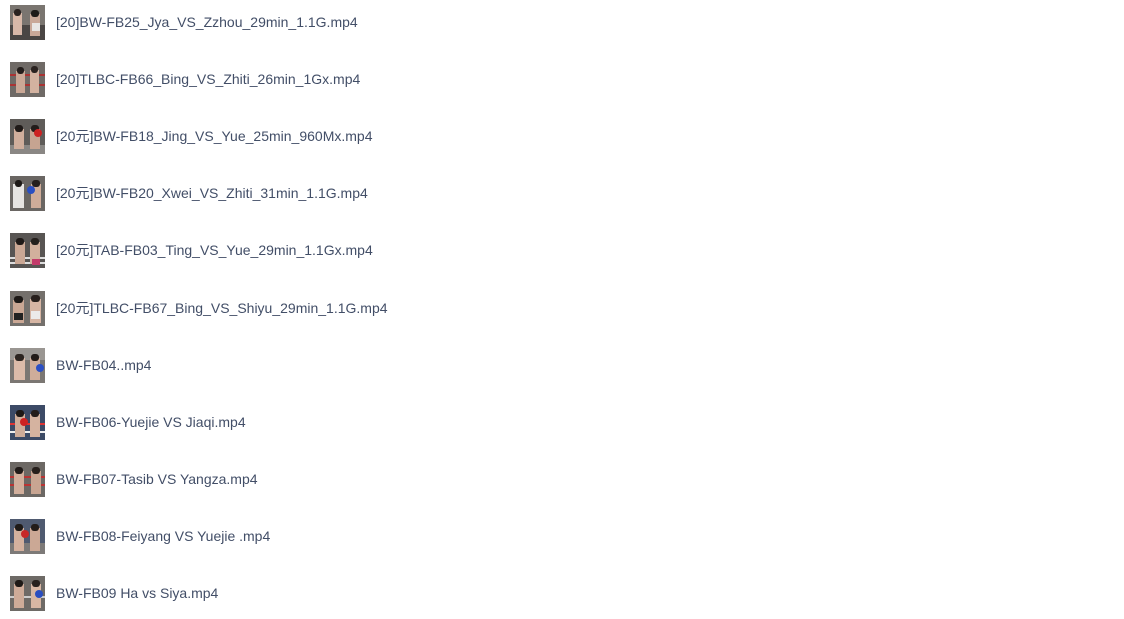 The image size is (1124, 619). I want to click on file-row: BW-FB04..mp4, so click(300, 365).